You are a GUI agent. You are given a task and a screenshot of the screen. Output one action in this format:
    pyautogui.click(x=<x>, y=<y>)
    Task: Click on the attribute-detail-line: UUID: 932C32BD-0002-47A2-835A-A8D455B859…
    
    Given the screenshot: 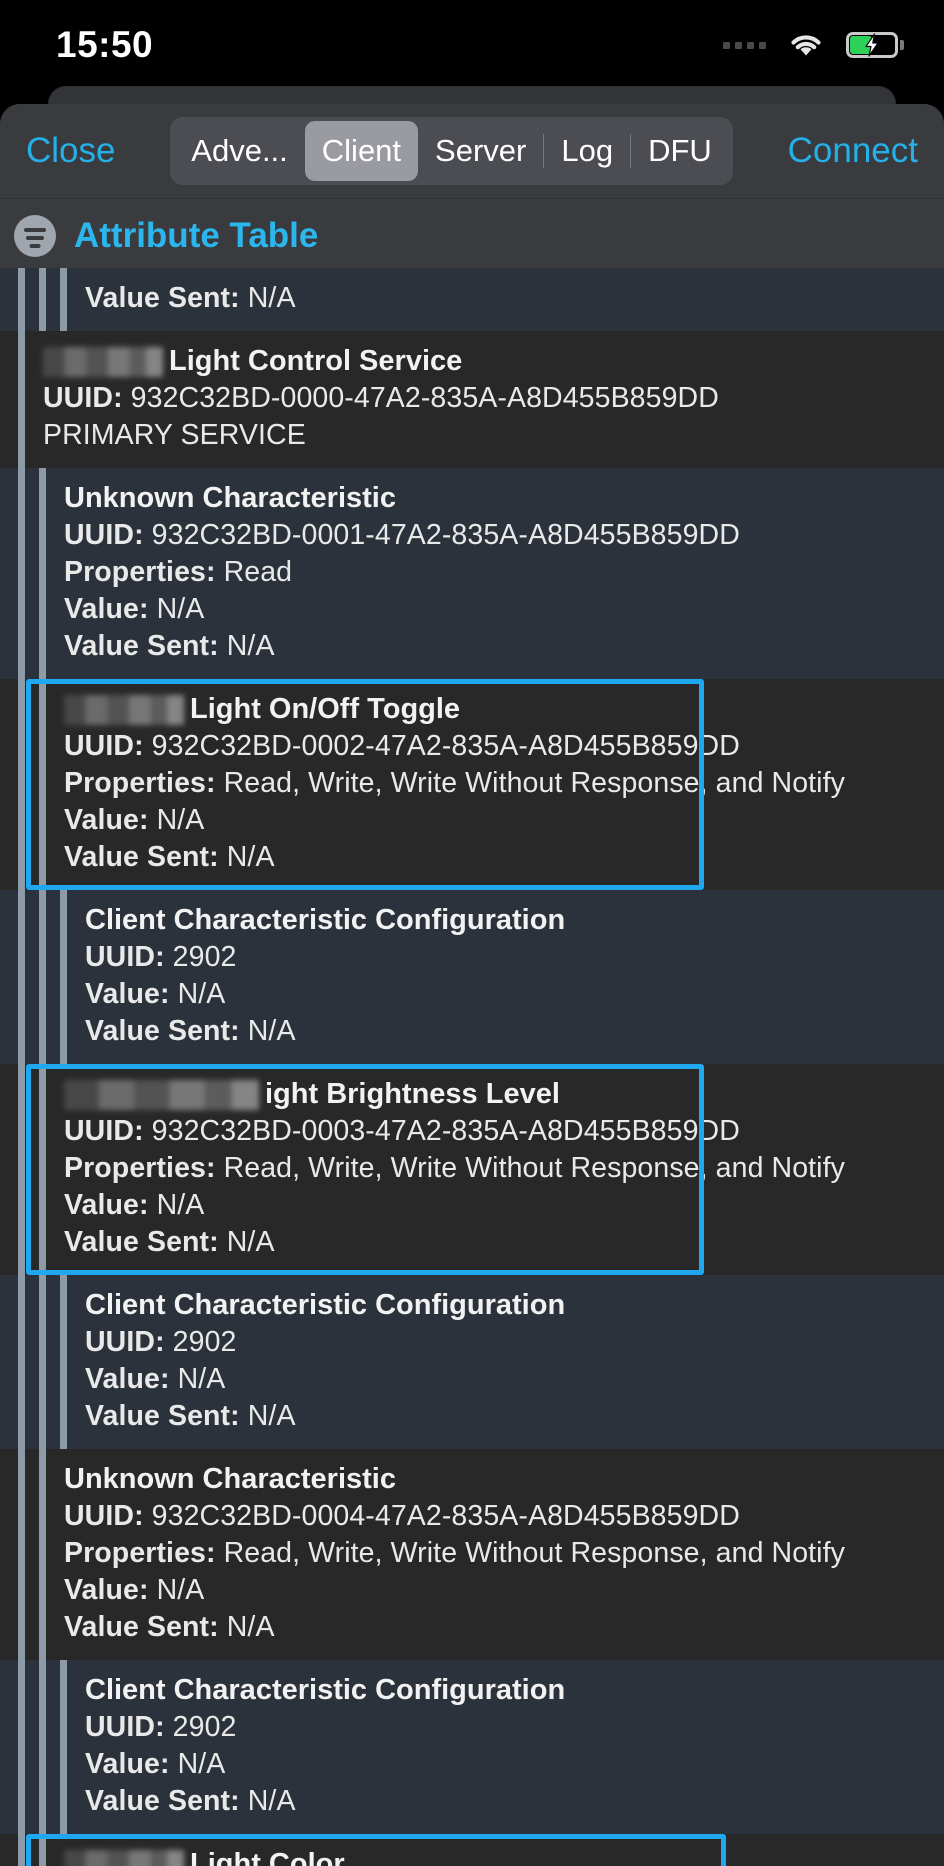 What is the action you would take?
    pyautogui.click(x=402, y=746)
    